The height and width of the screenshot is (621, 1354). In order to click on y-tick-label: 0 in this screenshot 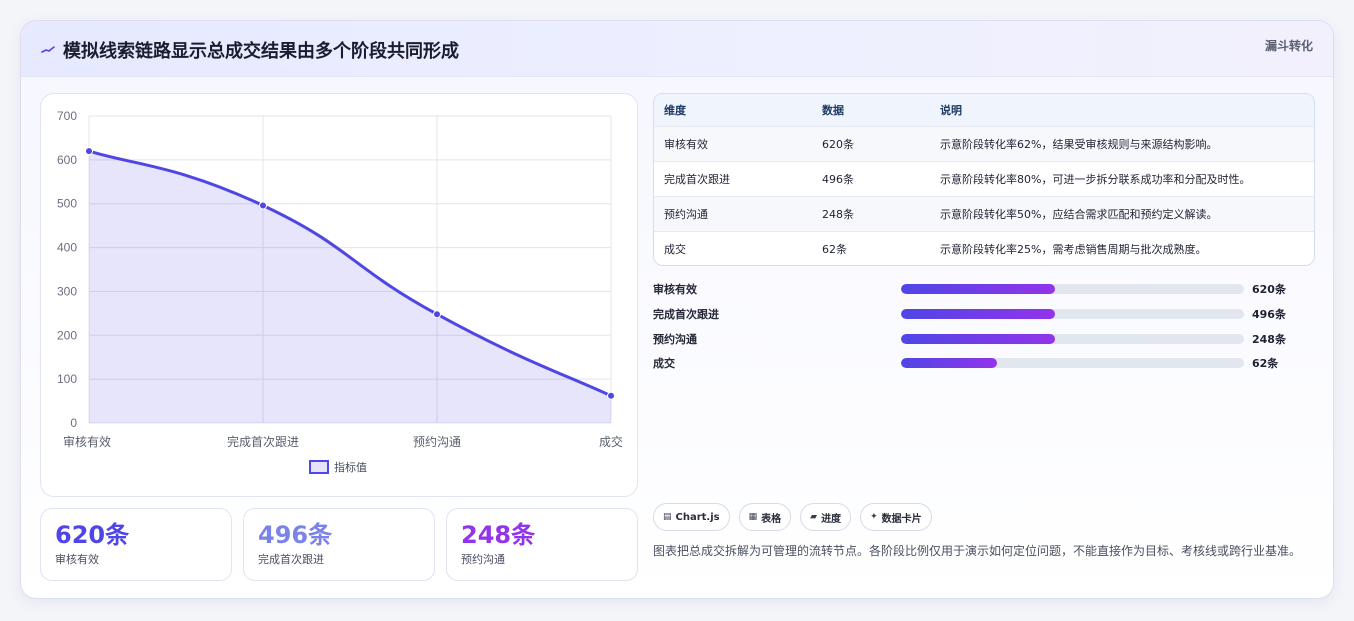, I will do `click(73, 423)`.